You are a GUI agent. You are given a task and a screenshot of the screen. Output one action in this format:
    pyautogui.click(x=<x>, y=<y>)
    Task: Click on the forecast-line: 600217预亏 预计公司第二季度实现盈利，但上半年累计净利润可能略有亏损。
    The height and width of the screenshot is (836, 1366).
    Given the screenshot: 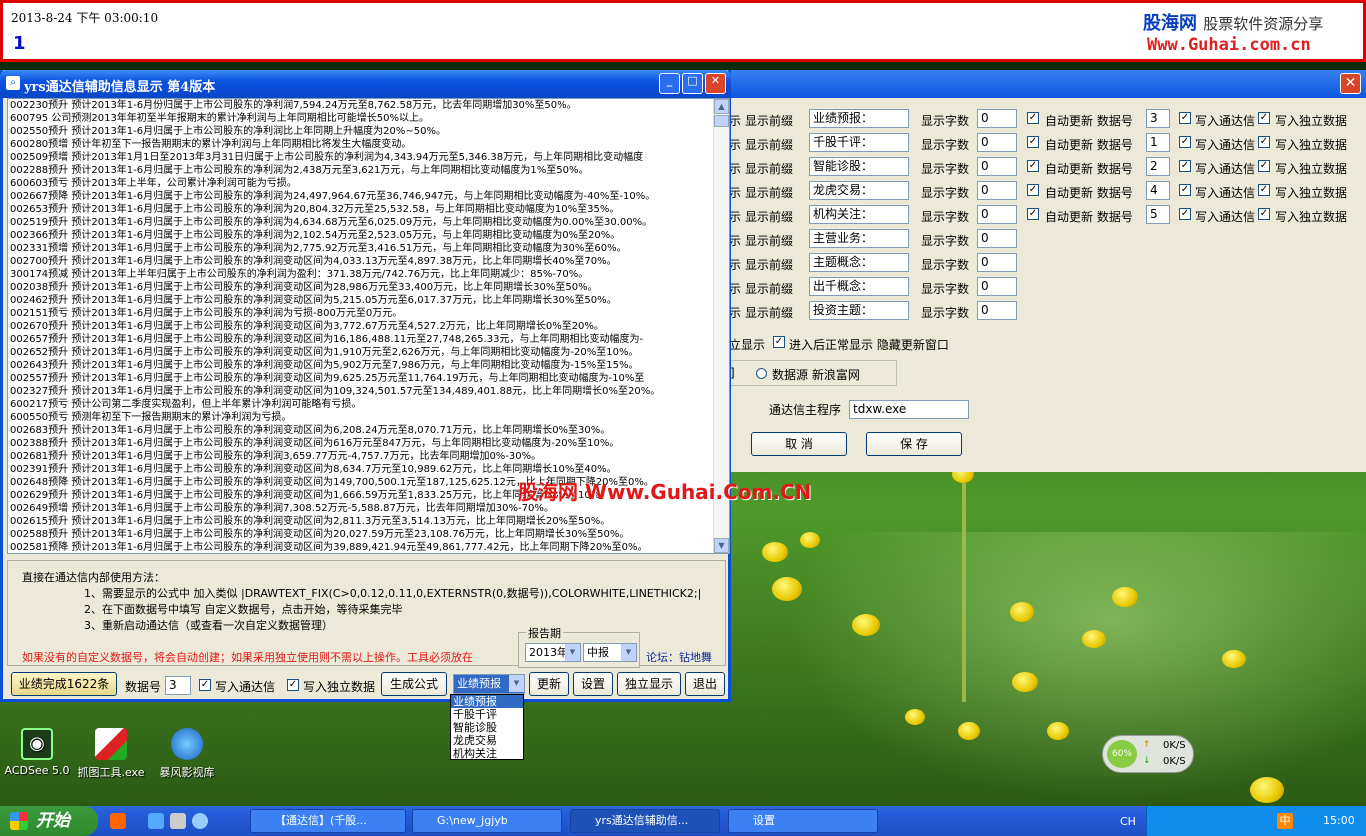 What is the action you would take?
    pyautogui.click(x=368, y=404)
    